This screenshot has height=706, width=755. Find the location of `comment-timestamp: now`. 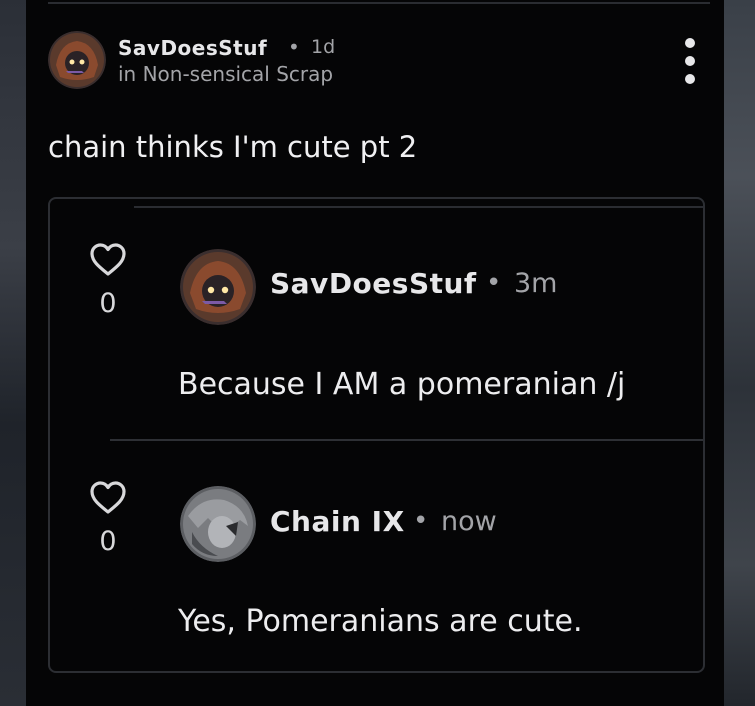

comment-timestamp: now is located at coordinates (469, 521).